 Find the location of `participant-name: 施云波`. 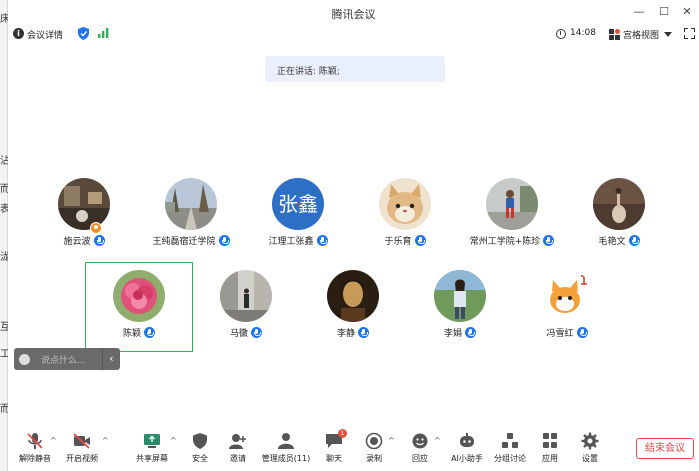

participant-name: 施云波 is located at coordinates (77, 242).